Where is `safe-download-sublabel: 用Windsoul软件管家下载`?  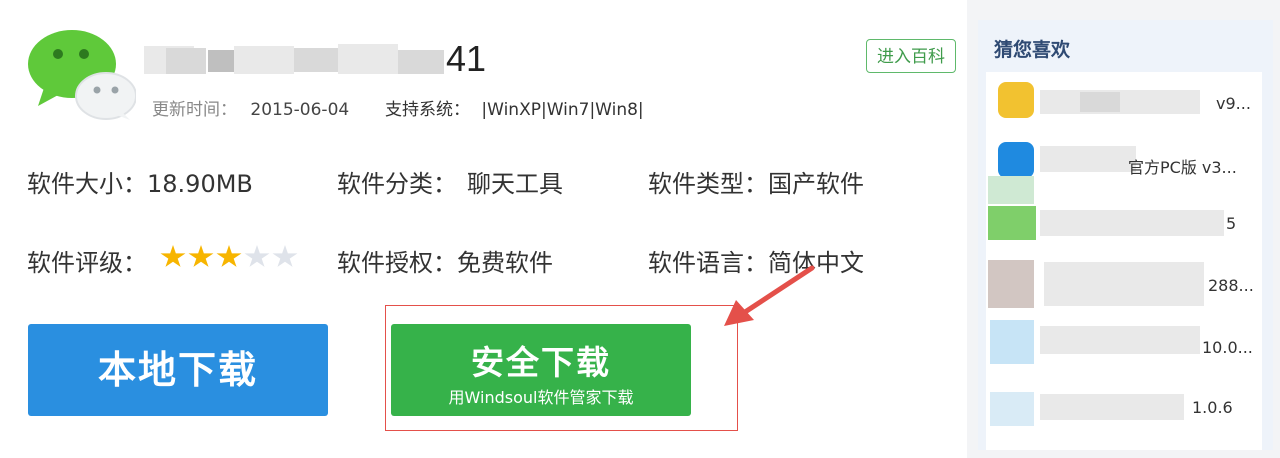 safe-download-sublabel: 用Windsoul软件管家下载 is located at coordinates (541, 397).